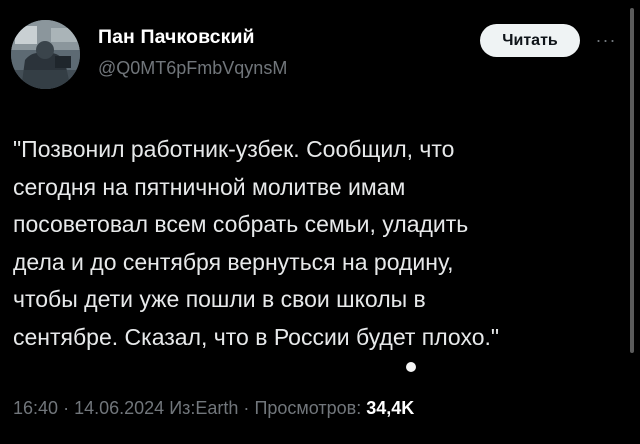 The height and width of the screenshot is (444, 640). I want to click on tweet-text-line: чтобы дети уже пошли в свои школы в, so click(219, 299).